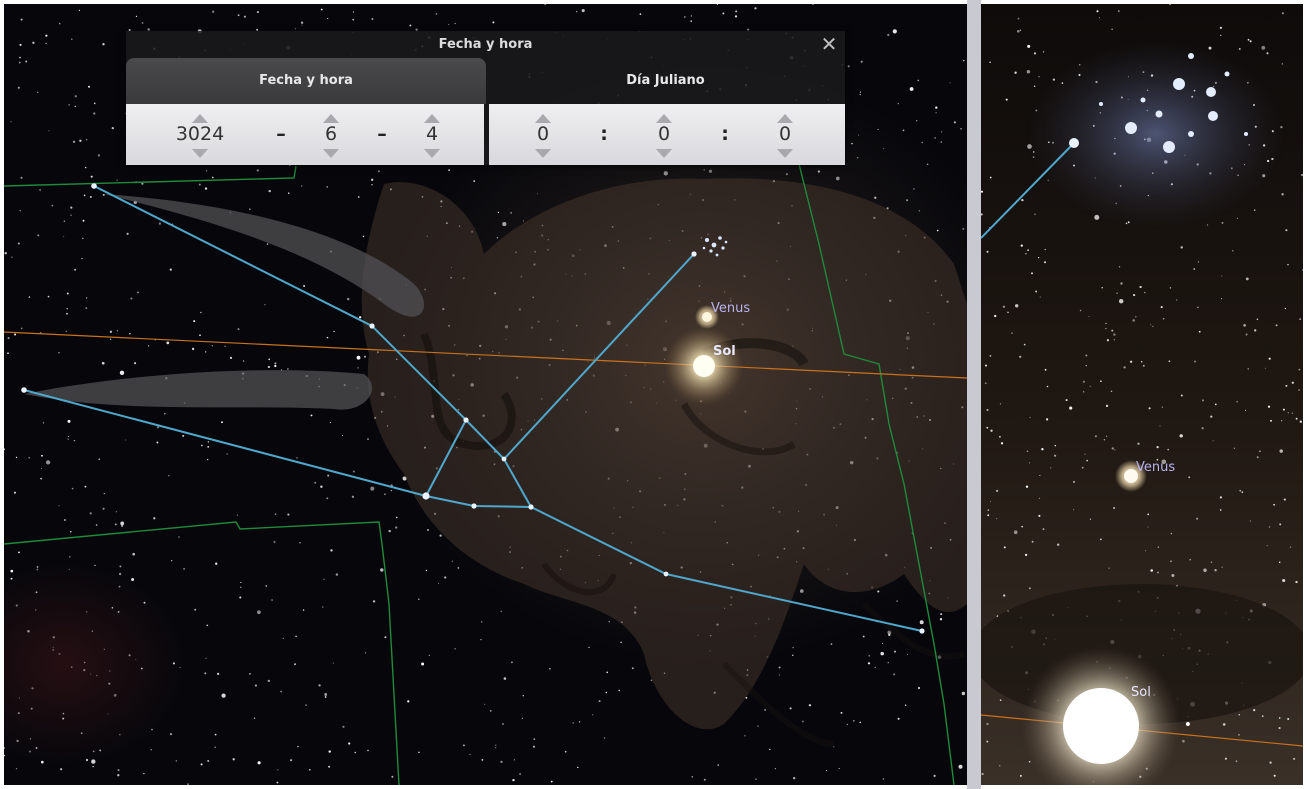  I want to click on view-divider, so click(974, 394).